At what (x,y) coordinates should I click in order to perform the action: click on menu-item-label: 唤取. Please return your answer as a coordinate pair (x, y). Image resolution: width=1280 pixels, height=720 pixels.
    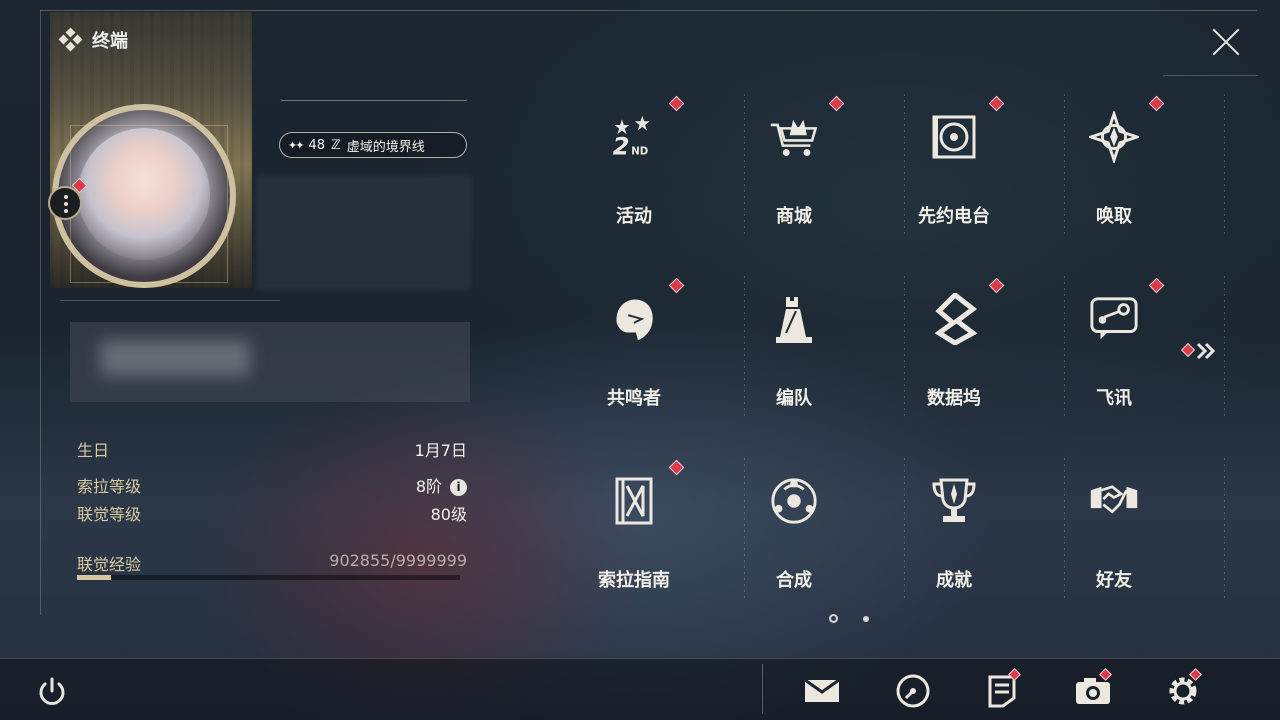
    Looking at the image, I should click on (1114, 216).